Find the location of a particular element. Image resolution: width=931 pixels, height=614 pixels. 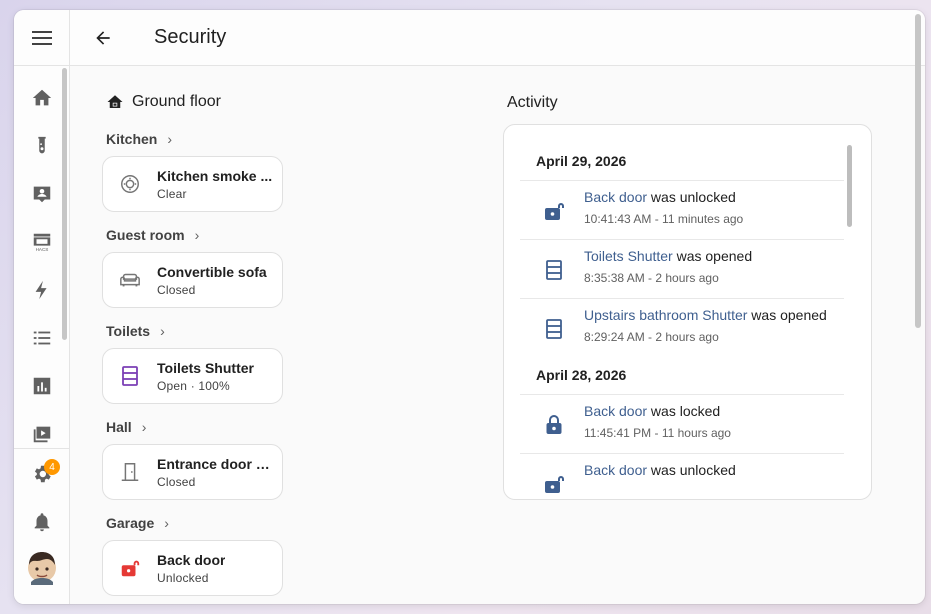

arrow-left-icon is located at coordinates (103, 38).